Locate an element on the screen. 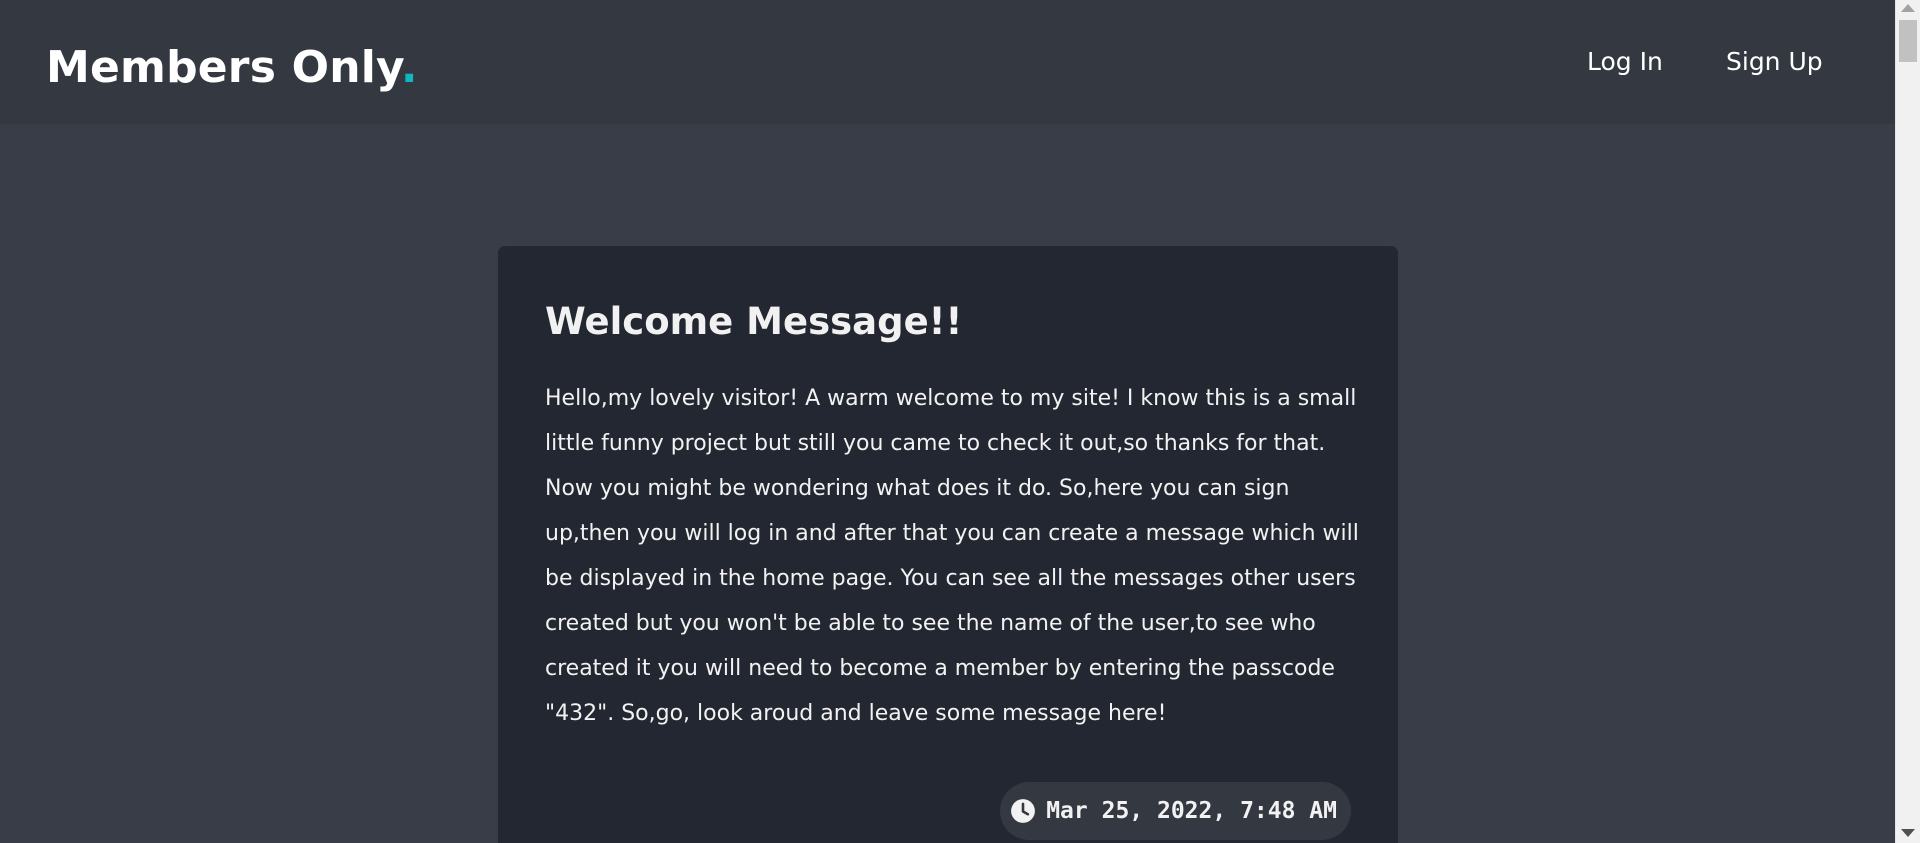 This screenshot has height=843, width=1920. scroll-down-arrow-icon is located at coordinates (1908, 833).